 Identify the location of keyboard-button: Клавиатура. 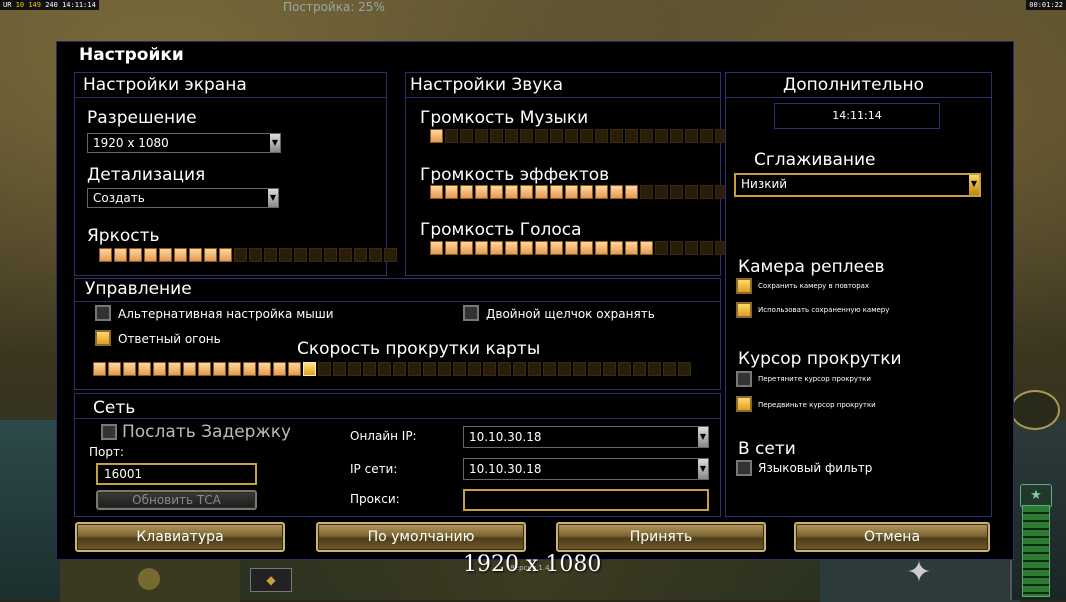
(180, 537).